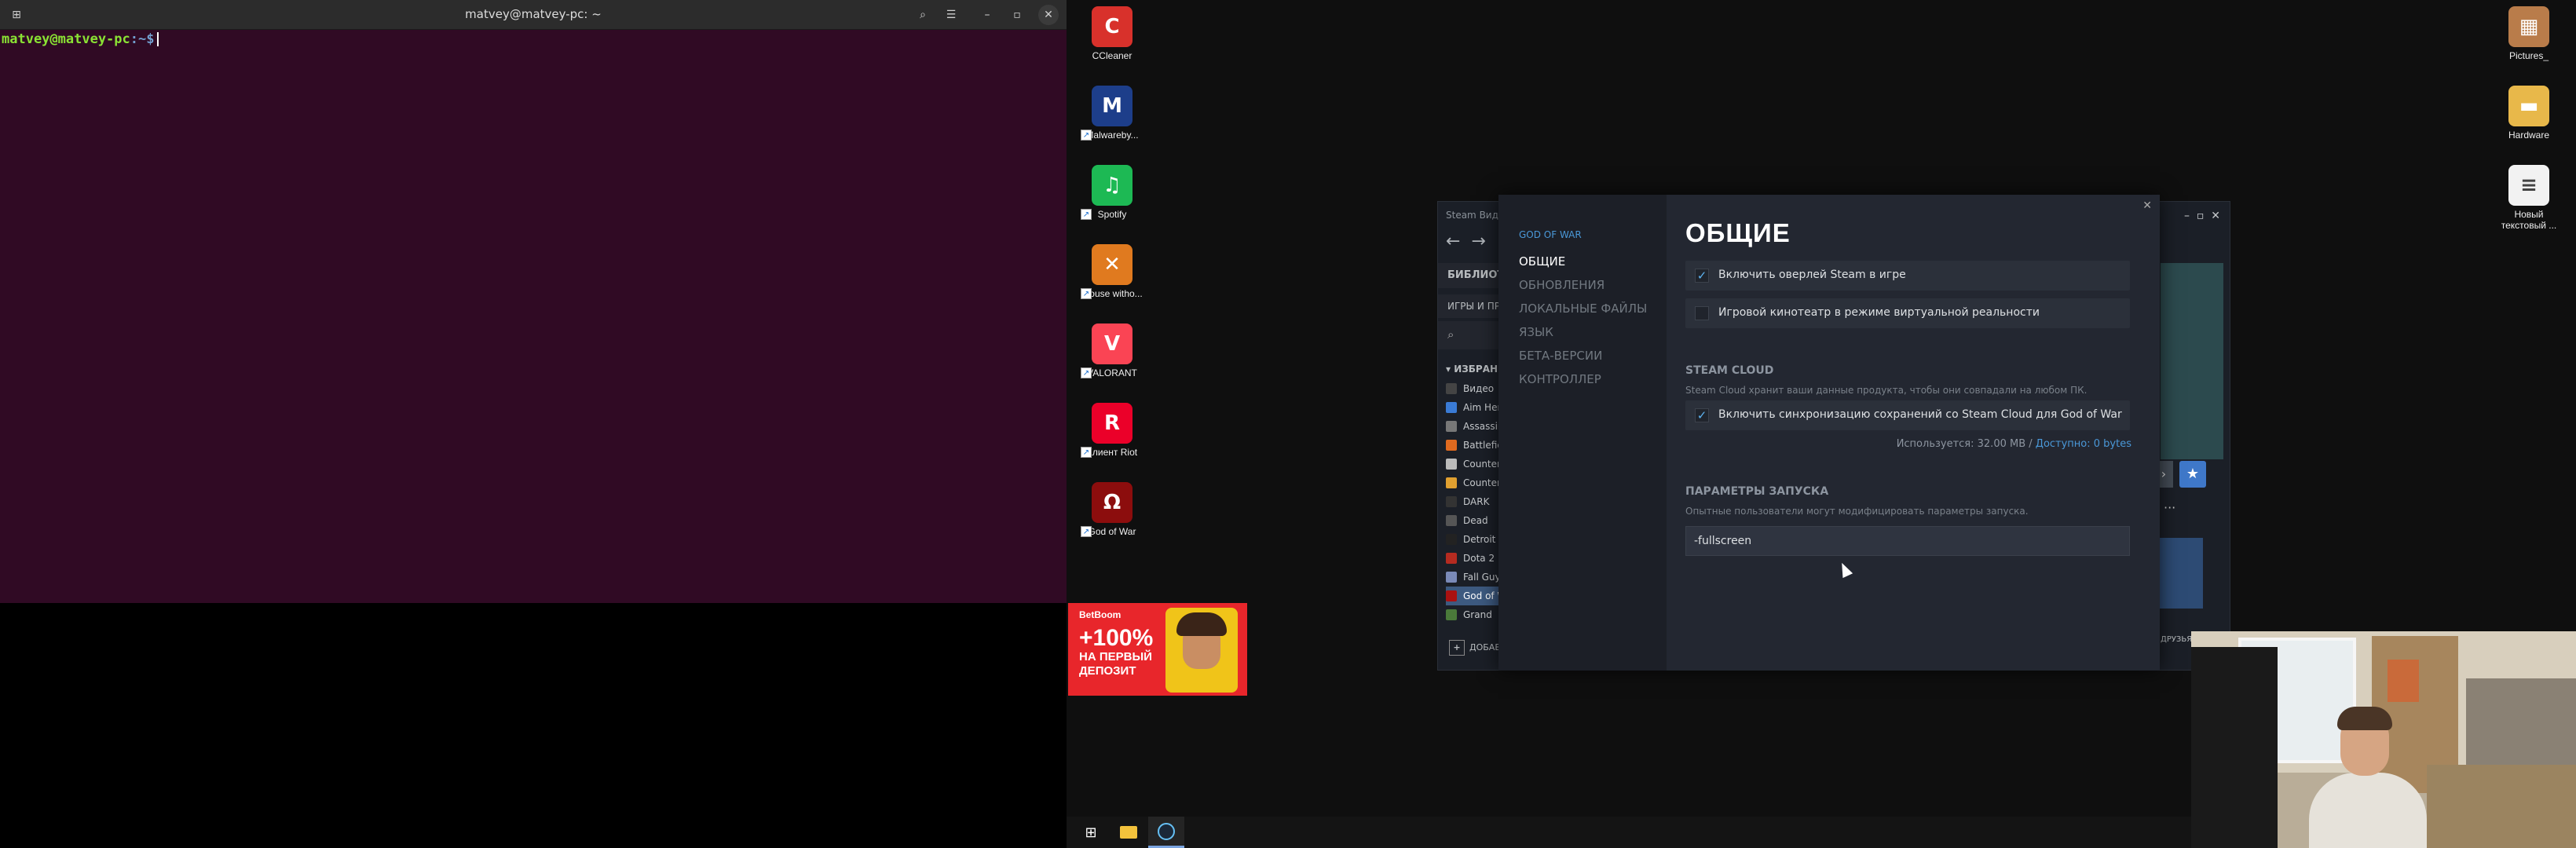  Describe the element at coordinates (1907, 541) in the screenshot. I see `launch-options-input` at that location.